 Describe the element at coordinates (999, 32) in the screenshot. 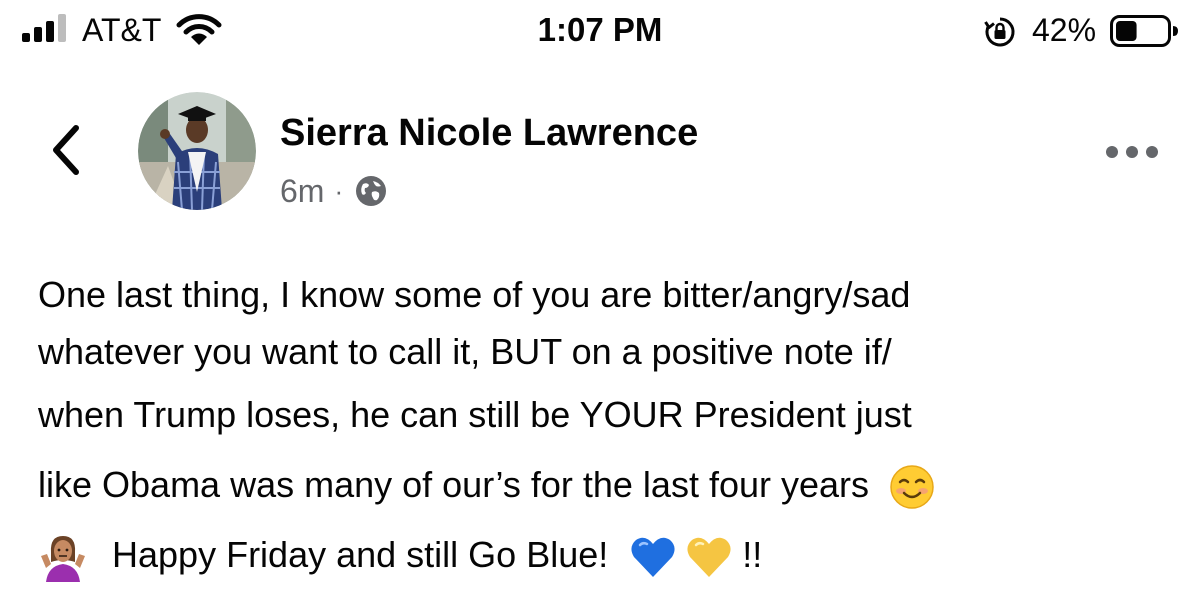

I see `orientation-lock-icon` at that location.